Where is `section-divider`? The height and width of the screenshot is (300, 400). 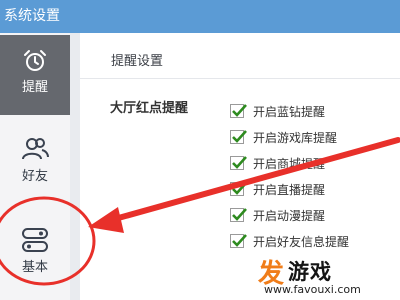
section-divider is located at coordinates (240, 78).